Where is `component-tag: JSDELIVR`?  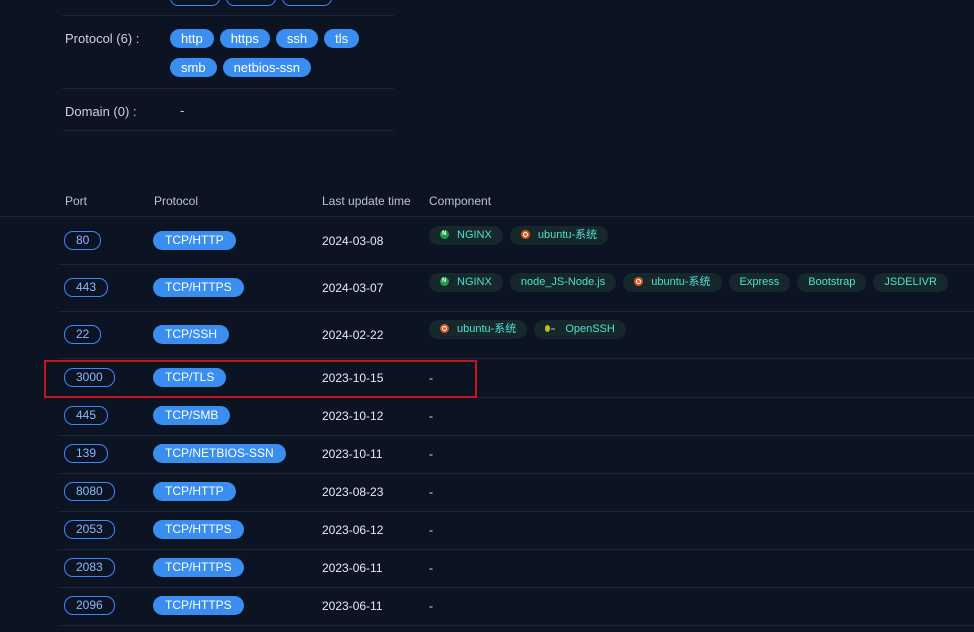 component-tag: JSDELIVR is located at coordinates (910, 282).